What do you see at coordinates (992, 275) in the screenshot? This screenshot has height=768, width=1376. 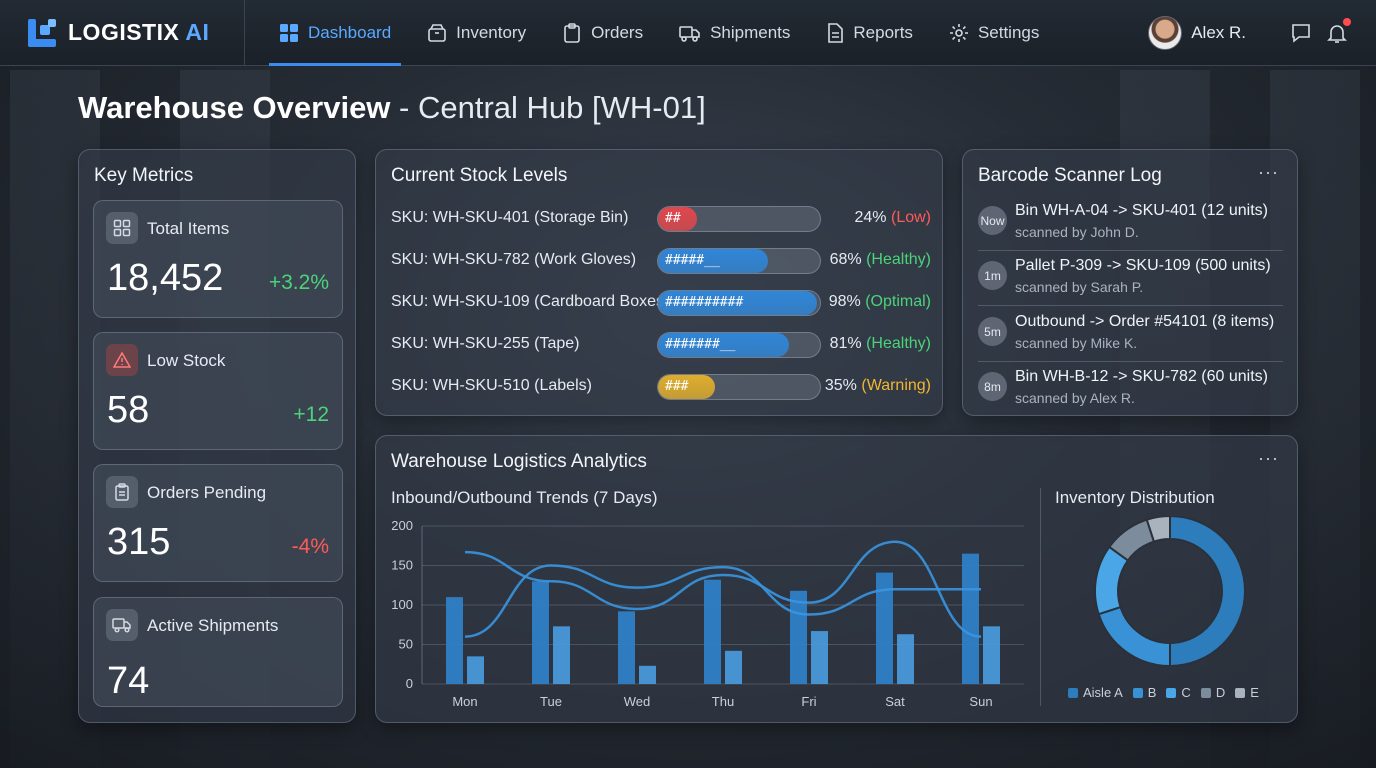 I see `scan-time-badge: 1m` at bounding box center [992, 275].